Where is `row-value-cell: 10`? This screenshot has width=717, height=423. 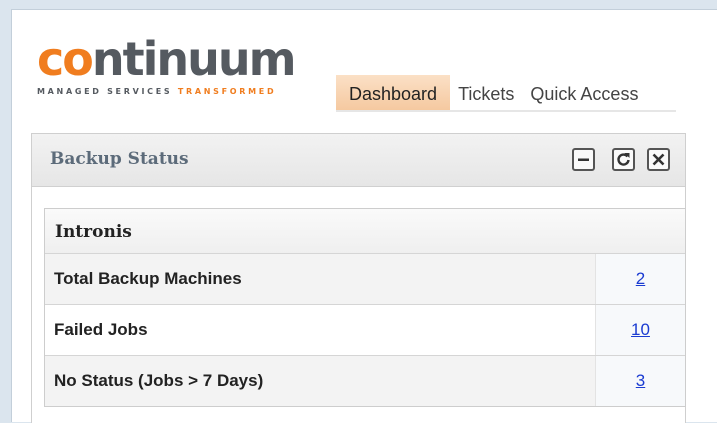
row-value-cell: 10 is located at coordinates (640, 330).